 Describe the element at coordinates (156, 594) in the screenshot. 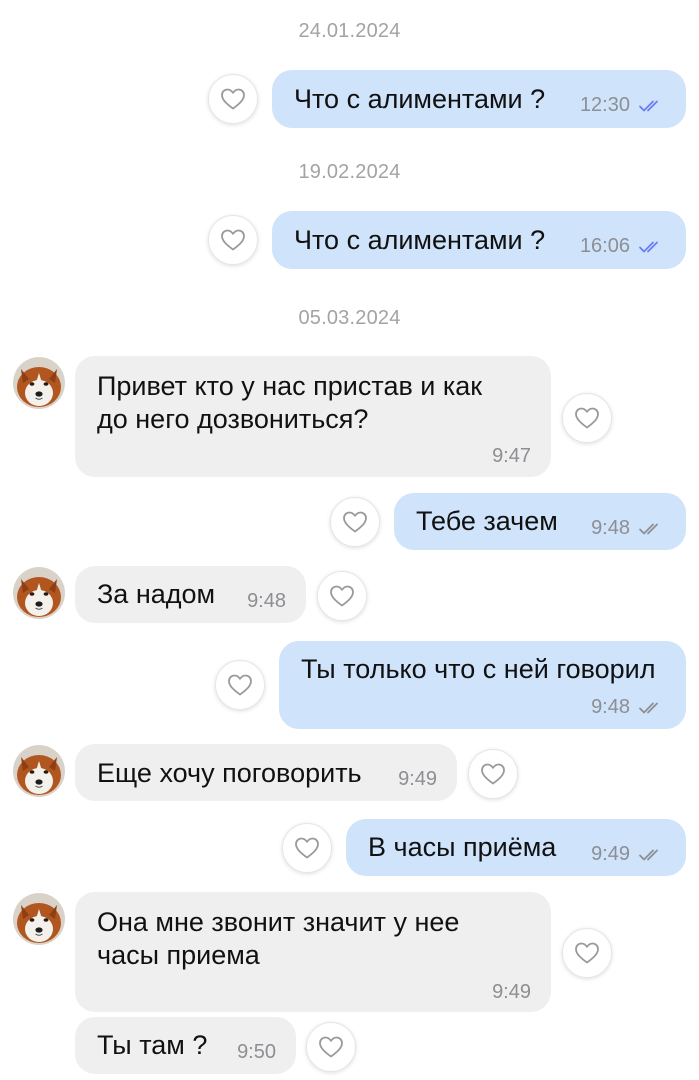

I see `message-text: За надом` at that location.